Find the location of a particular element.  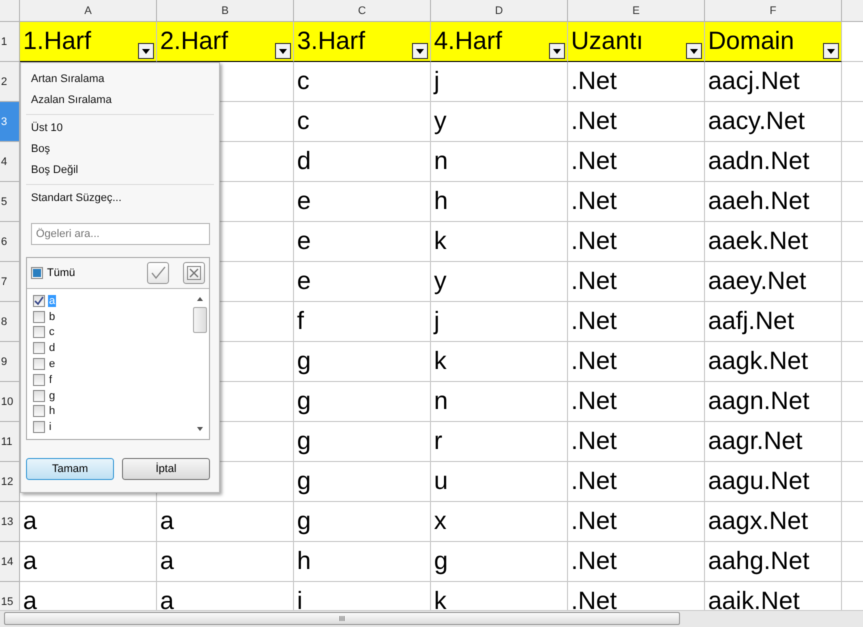

table-cell: aacy.Net is located at coordinates (773, 122).